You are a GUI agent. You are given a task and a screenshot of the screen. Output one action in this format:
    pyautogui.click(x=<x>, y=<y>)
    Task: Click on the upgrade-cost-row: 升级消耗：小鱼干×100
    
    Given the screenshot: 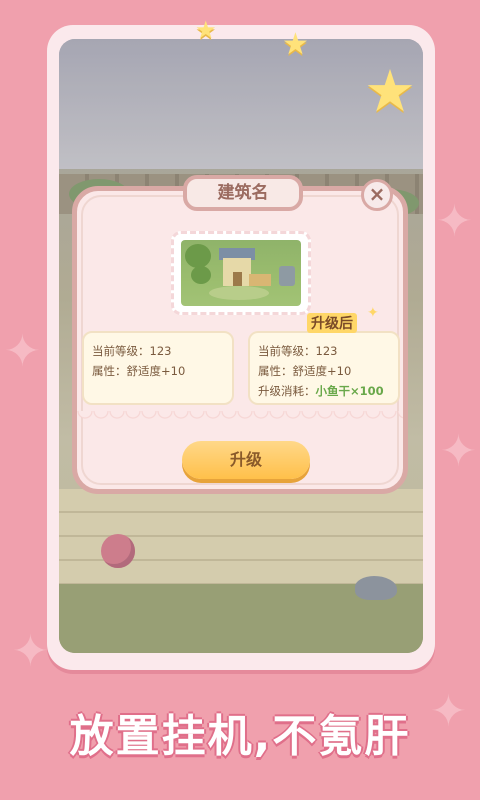 What is the action you would take?
    pyautogui.click(x=324, y=391)
    